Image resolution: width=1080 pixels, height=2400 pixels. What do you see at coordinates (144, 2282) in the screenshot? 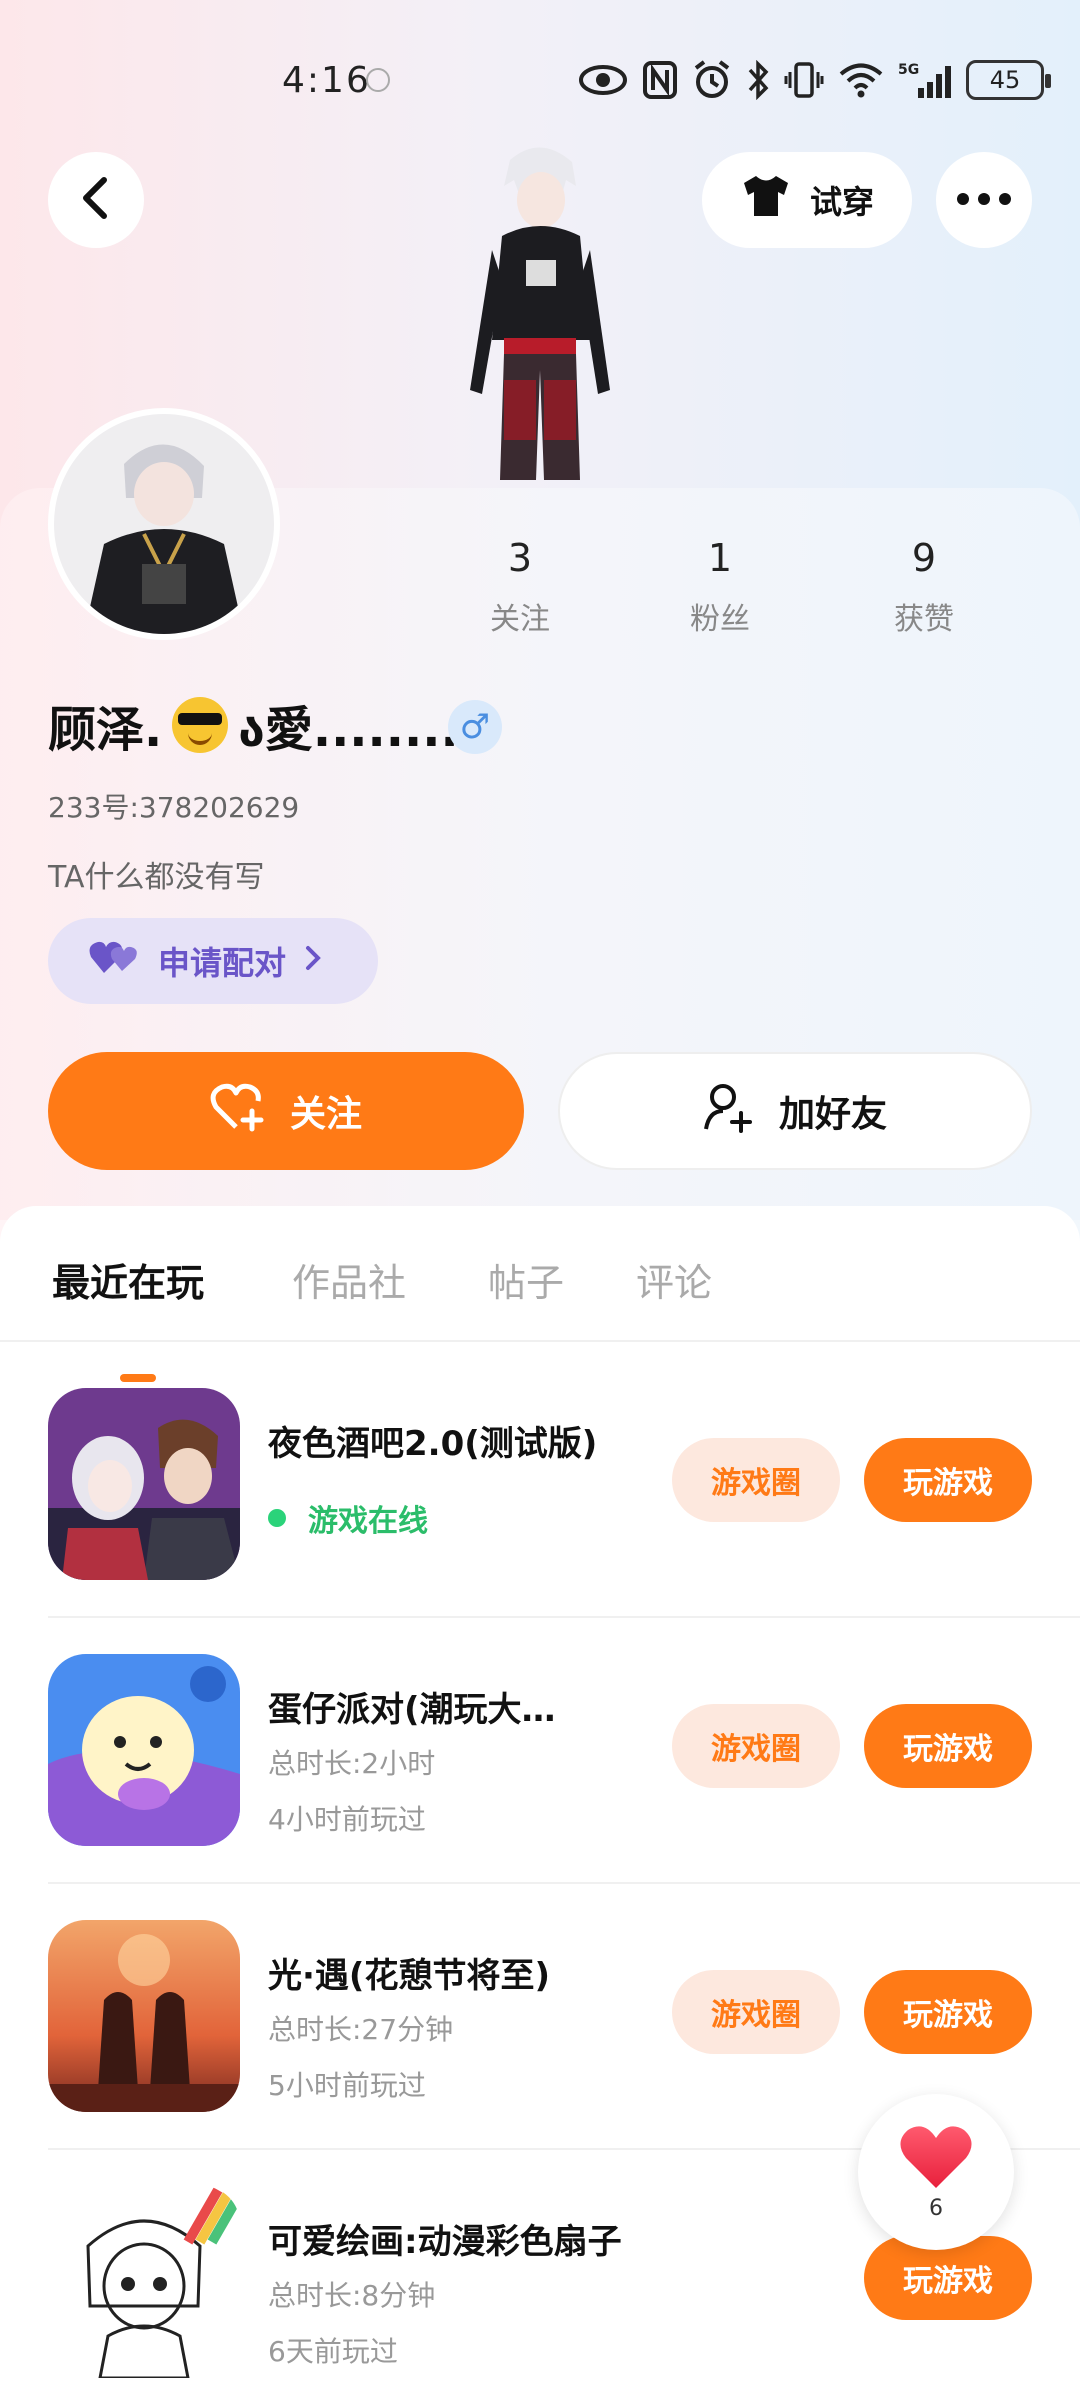
I see `game-icon-cute-drawing` at bounding box center [144, 2282].